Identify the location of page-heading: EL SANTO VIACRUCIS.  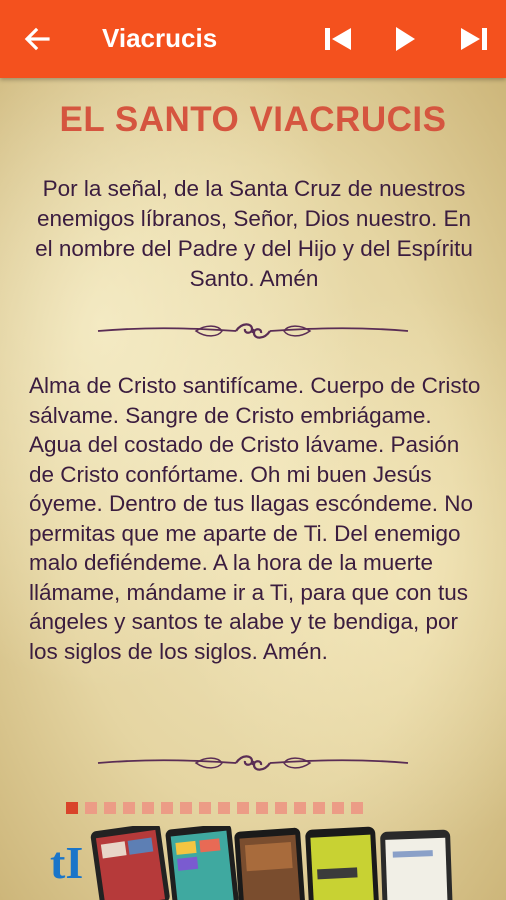
(253, 119).